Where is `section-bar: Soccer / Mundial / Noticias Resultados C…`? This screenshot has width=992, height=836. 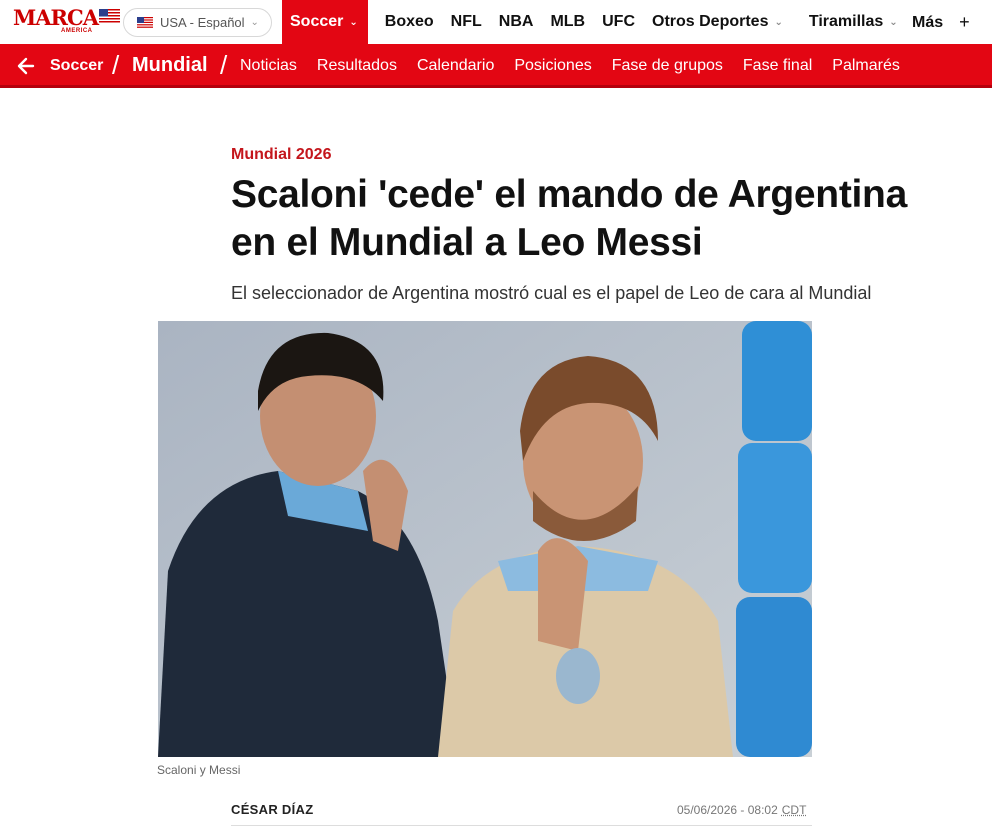 section-bar: Soccer / Mundial / Noticias Resultados C… is located at coordinates (496, 66).